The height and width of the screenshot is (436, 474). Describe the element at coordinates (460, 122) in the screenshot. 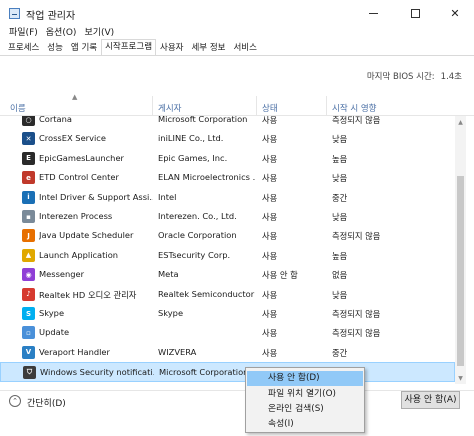

I see `scroll-up-arrow-icon: ▲` at that location.